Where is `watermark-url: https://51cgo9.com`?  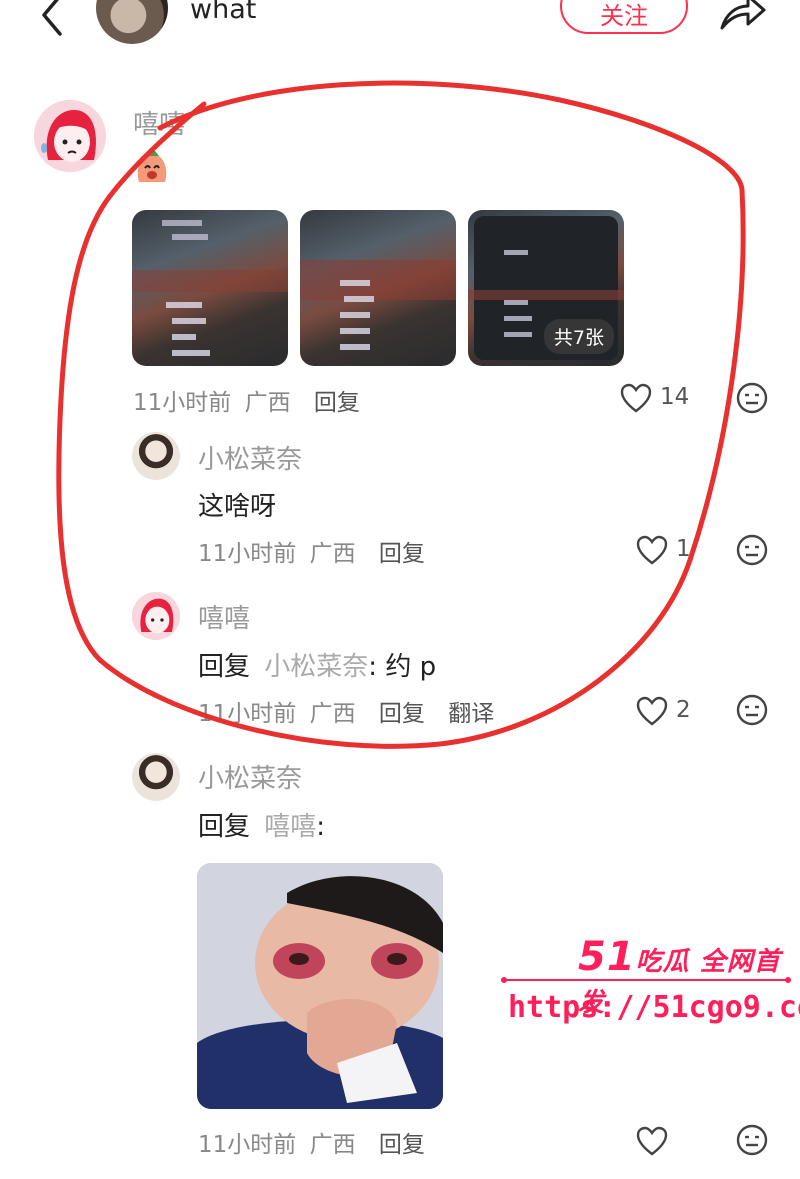 watermark-url: https://51cgo9.com is located at coordinates (654, 1007).